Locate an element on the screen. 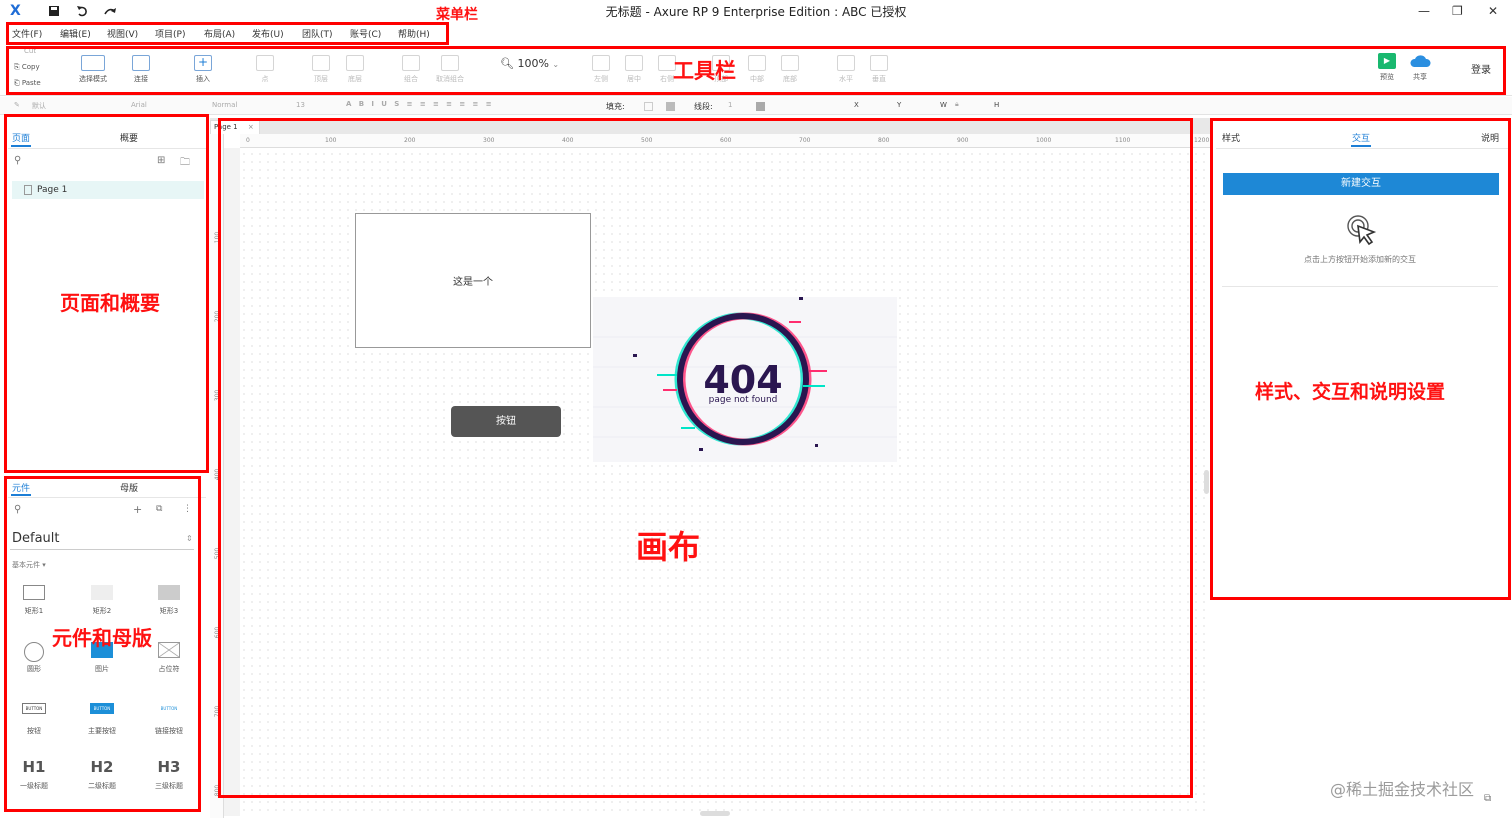  text-format-icons: A B I U S ≡ ≡ ≡ ≡ ≡ ≡ ≡ is located at coordinates (419, 104).